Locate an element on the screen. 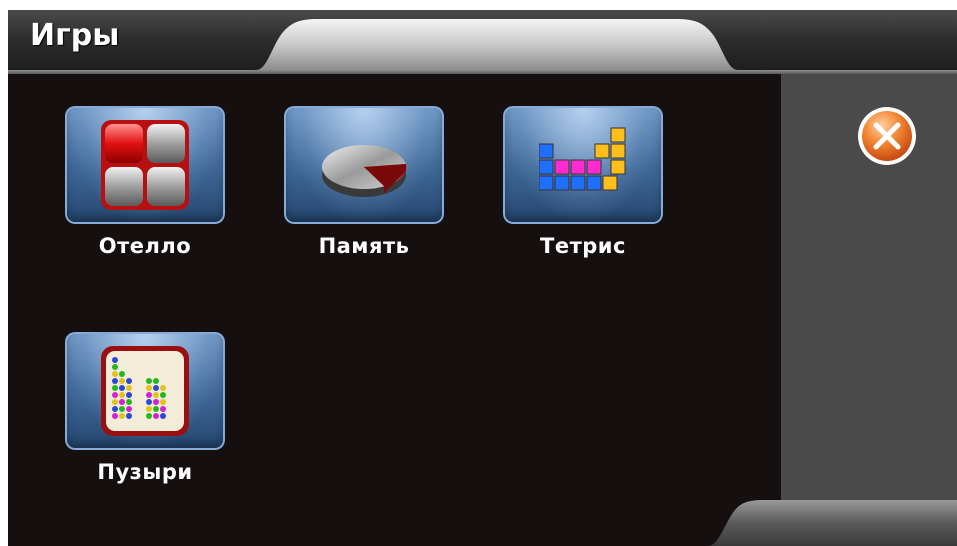 This screenshot has height=546, width=957. bubbles-icon is located at coordinates (145, 391).